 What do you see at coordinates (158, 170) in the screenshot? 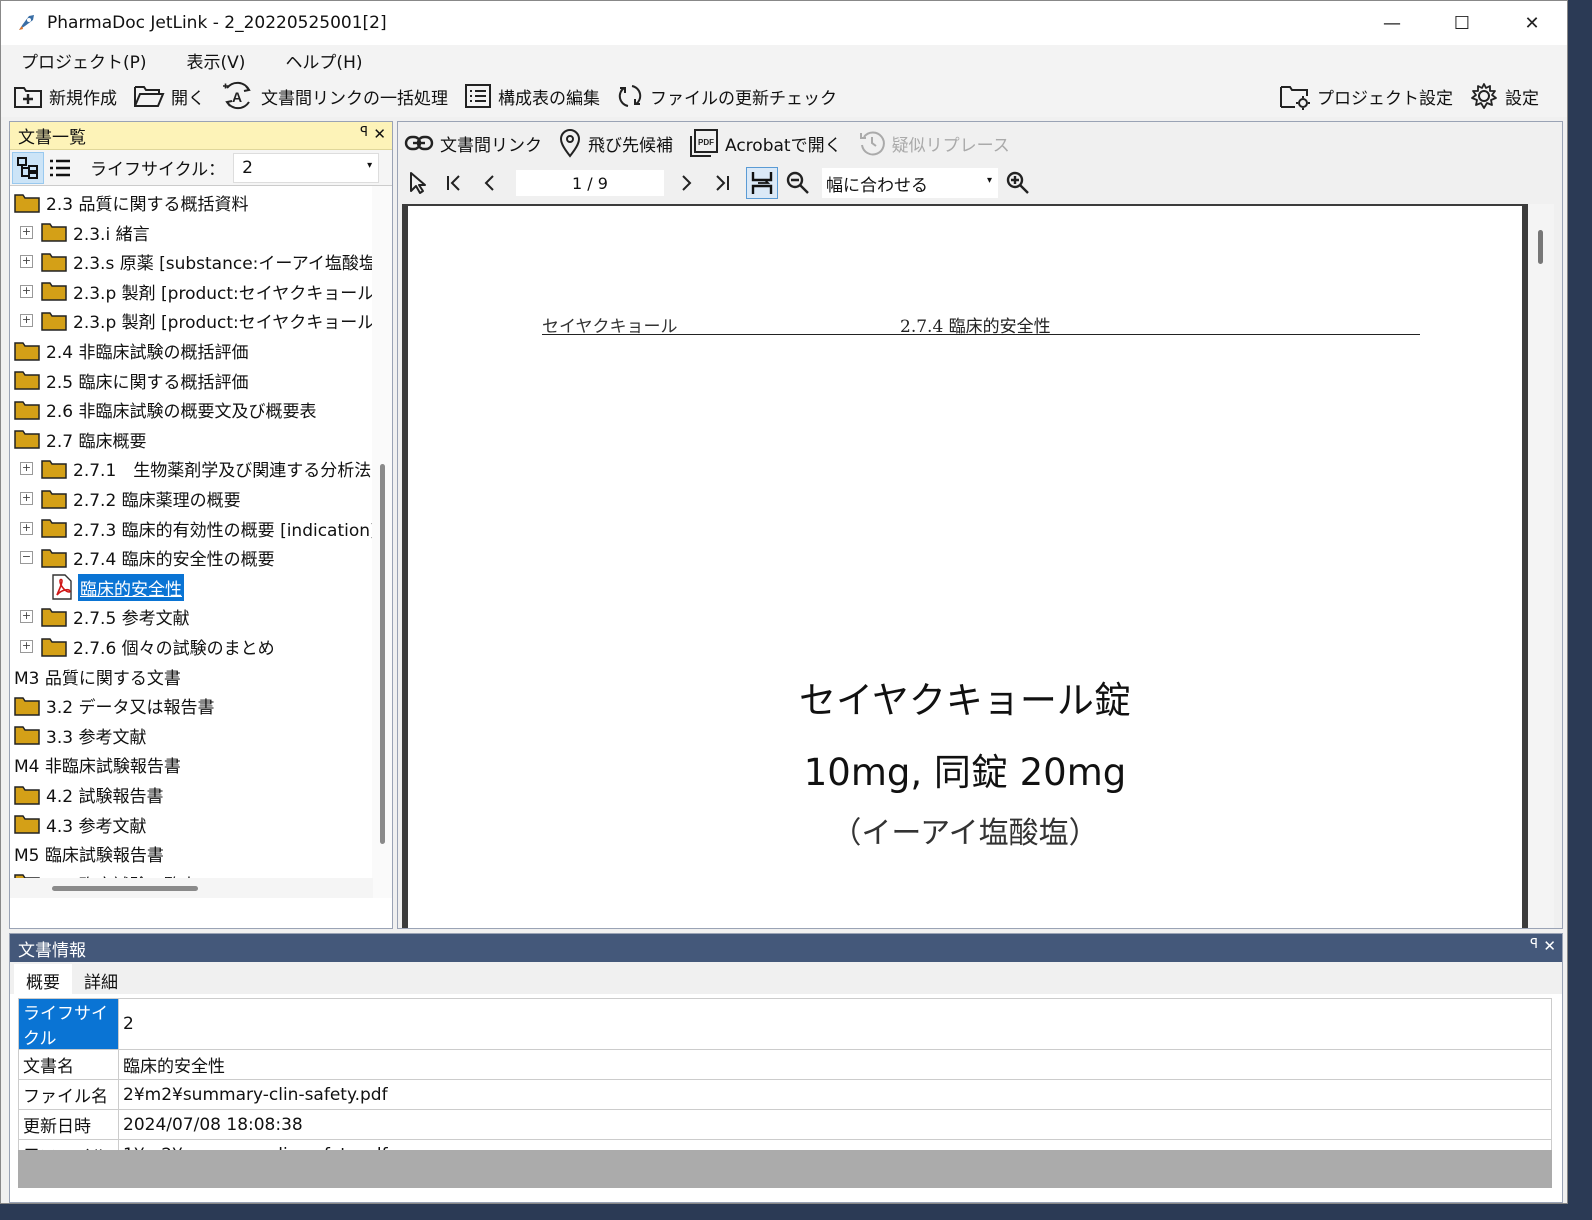
I see `lifecycle-label: ライフサイクル：` at bounding box center [158, 170].